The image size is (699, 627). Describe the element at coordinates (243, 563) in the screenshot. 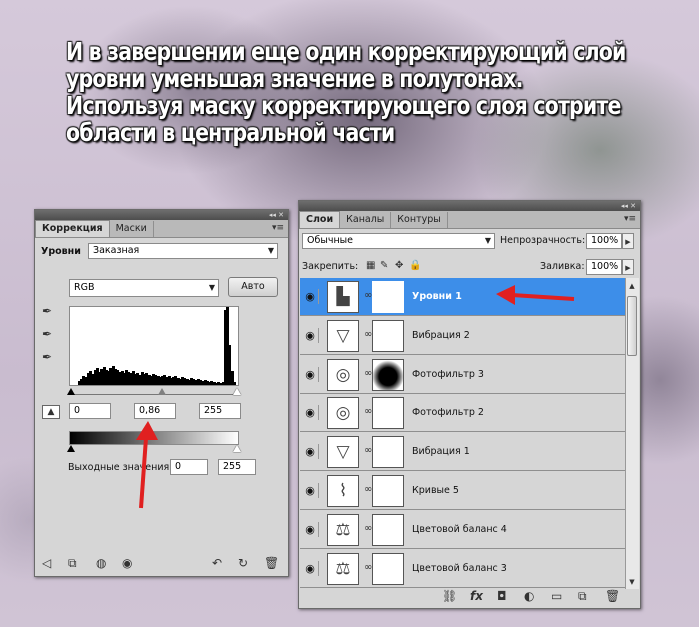

I see `reset-icon: ↻` at that location.